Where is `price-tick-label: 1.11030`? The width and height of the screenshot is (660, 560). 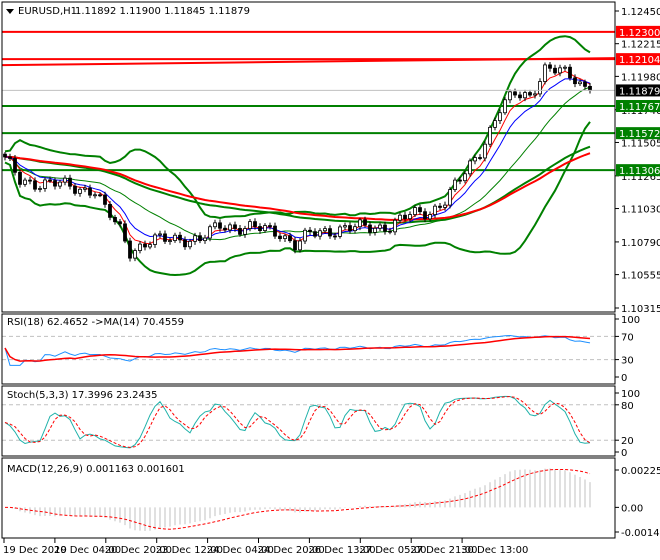
price-tick-label: 1.11030 is located at coordinates (640, 210).